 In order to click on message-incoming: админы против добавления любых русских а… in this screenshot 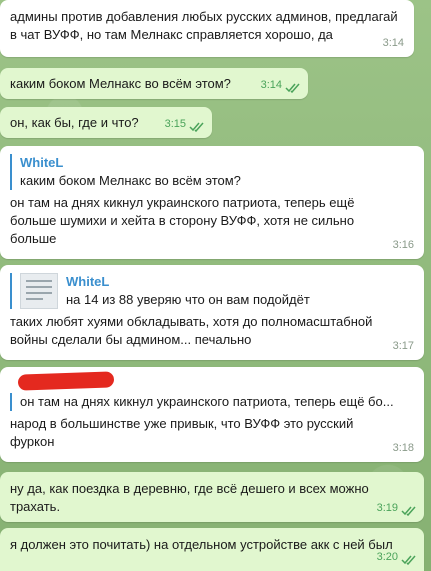, I will do `click(207, 28)`.